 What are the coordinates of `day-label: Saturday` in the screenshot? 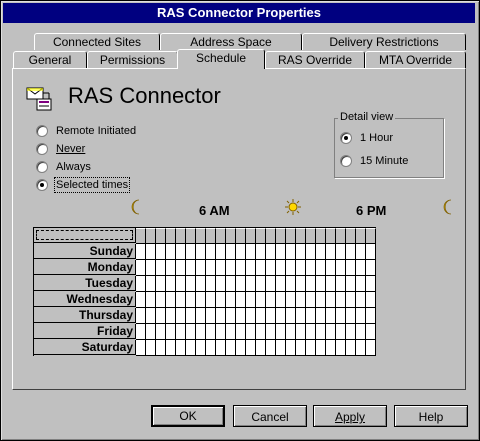 It's located at (85, 347).